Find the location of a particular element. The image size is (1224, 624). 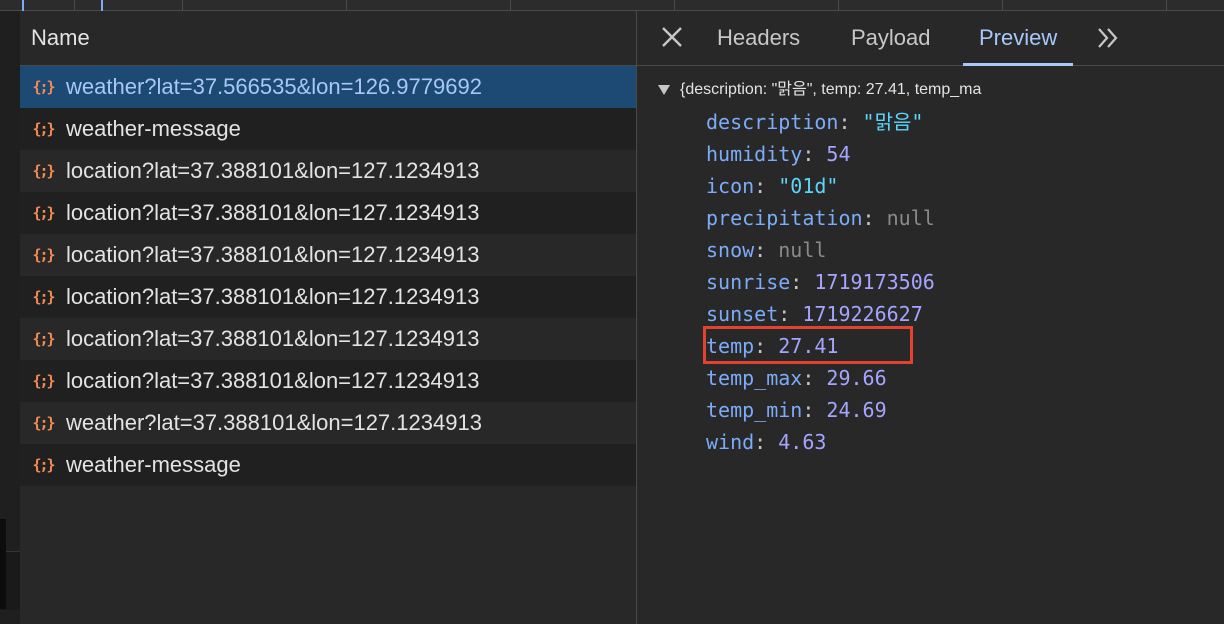

request-row: {;} weather?lat=37.566535&lon=126.9779692 is located at coordinates (328, 87).